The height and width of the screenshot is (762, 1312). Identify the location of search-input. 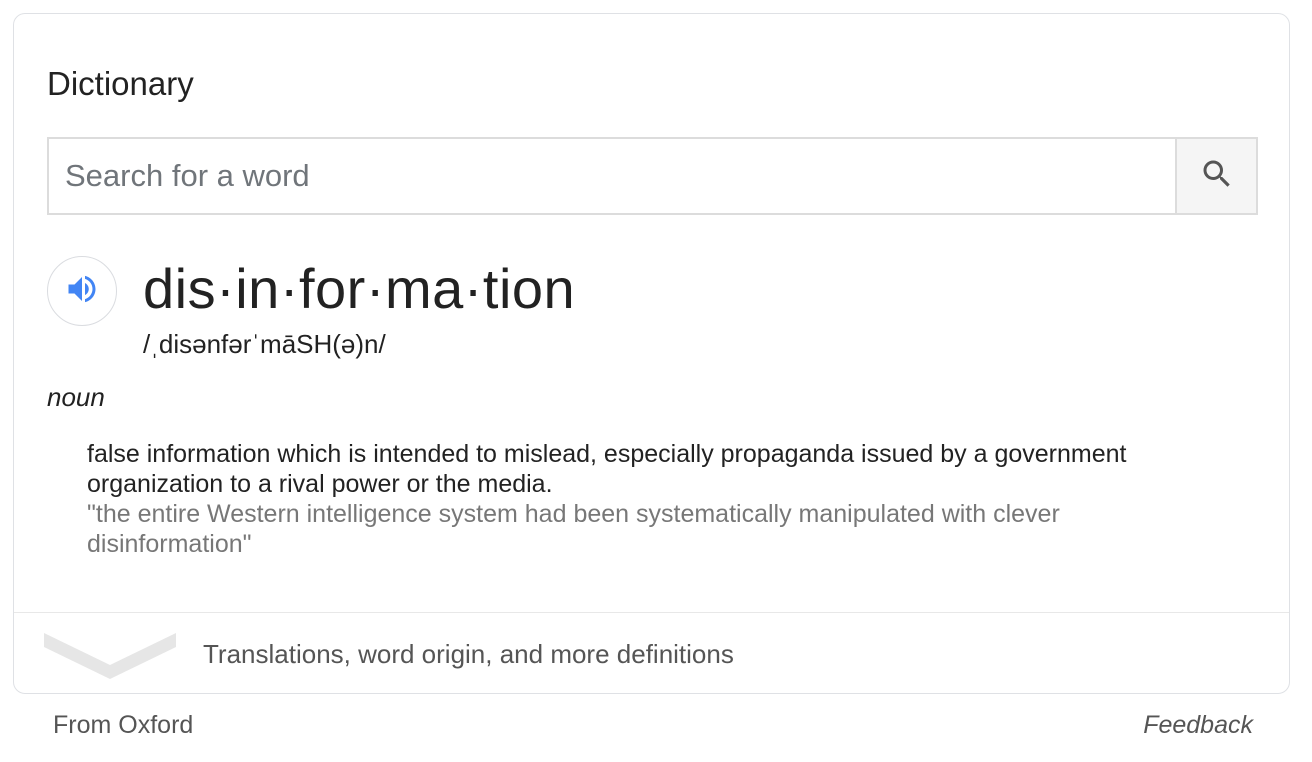
(612, 176).